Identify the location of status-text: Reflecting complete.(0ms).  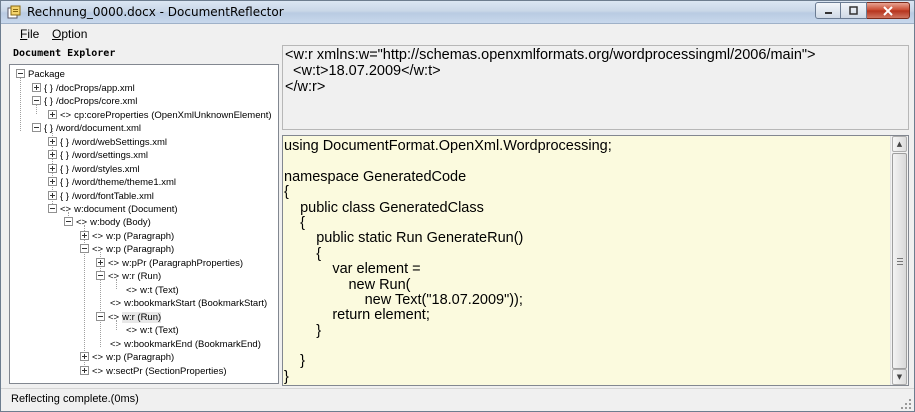
(75, 399).